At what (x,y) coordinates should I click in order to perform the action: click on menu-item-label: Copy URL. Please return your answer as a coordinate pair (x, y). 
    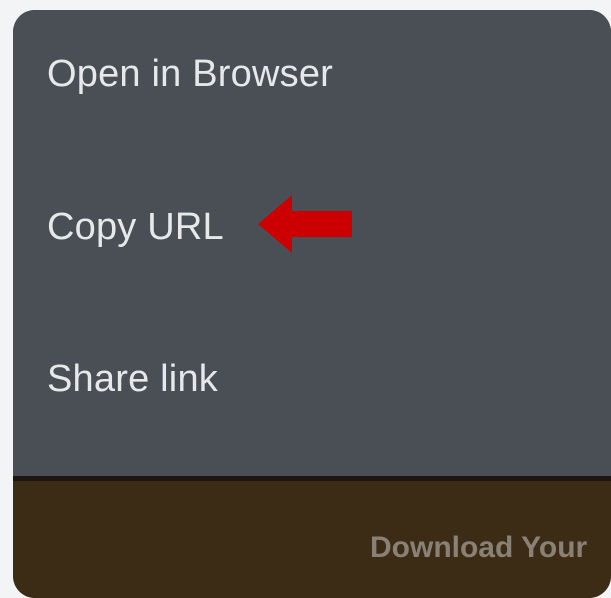
    Looking at the image, I should click on (135, 227).